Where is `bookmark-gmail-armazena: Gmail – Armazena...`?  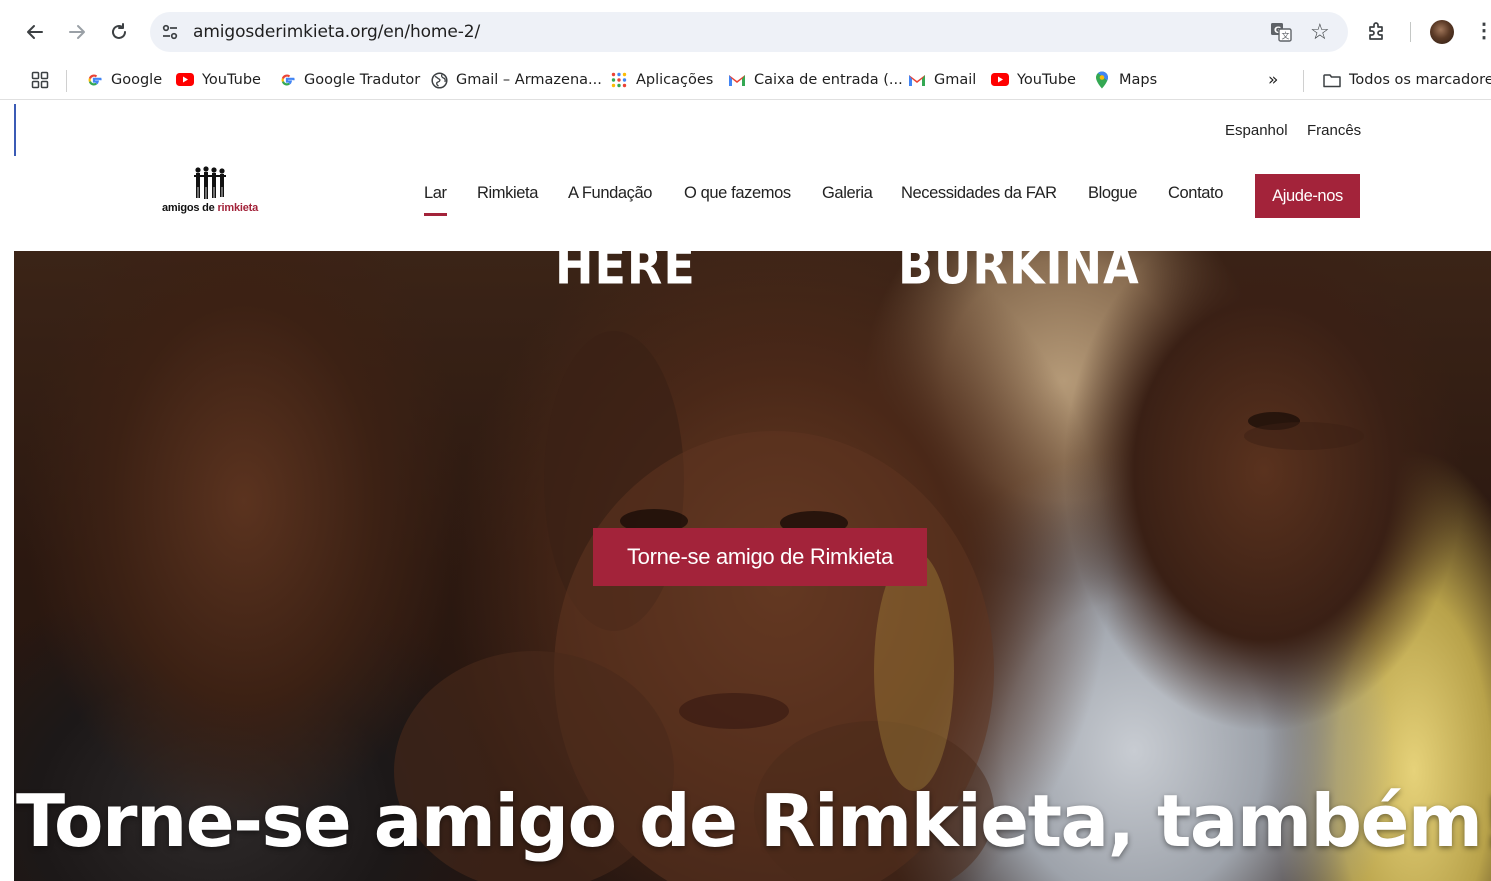
bookmark-gmail-armazena: Gmail – Armazena... is located at coordinates (516, 80).